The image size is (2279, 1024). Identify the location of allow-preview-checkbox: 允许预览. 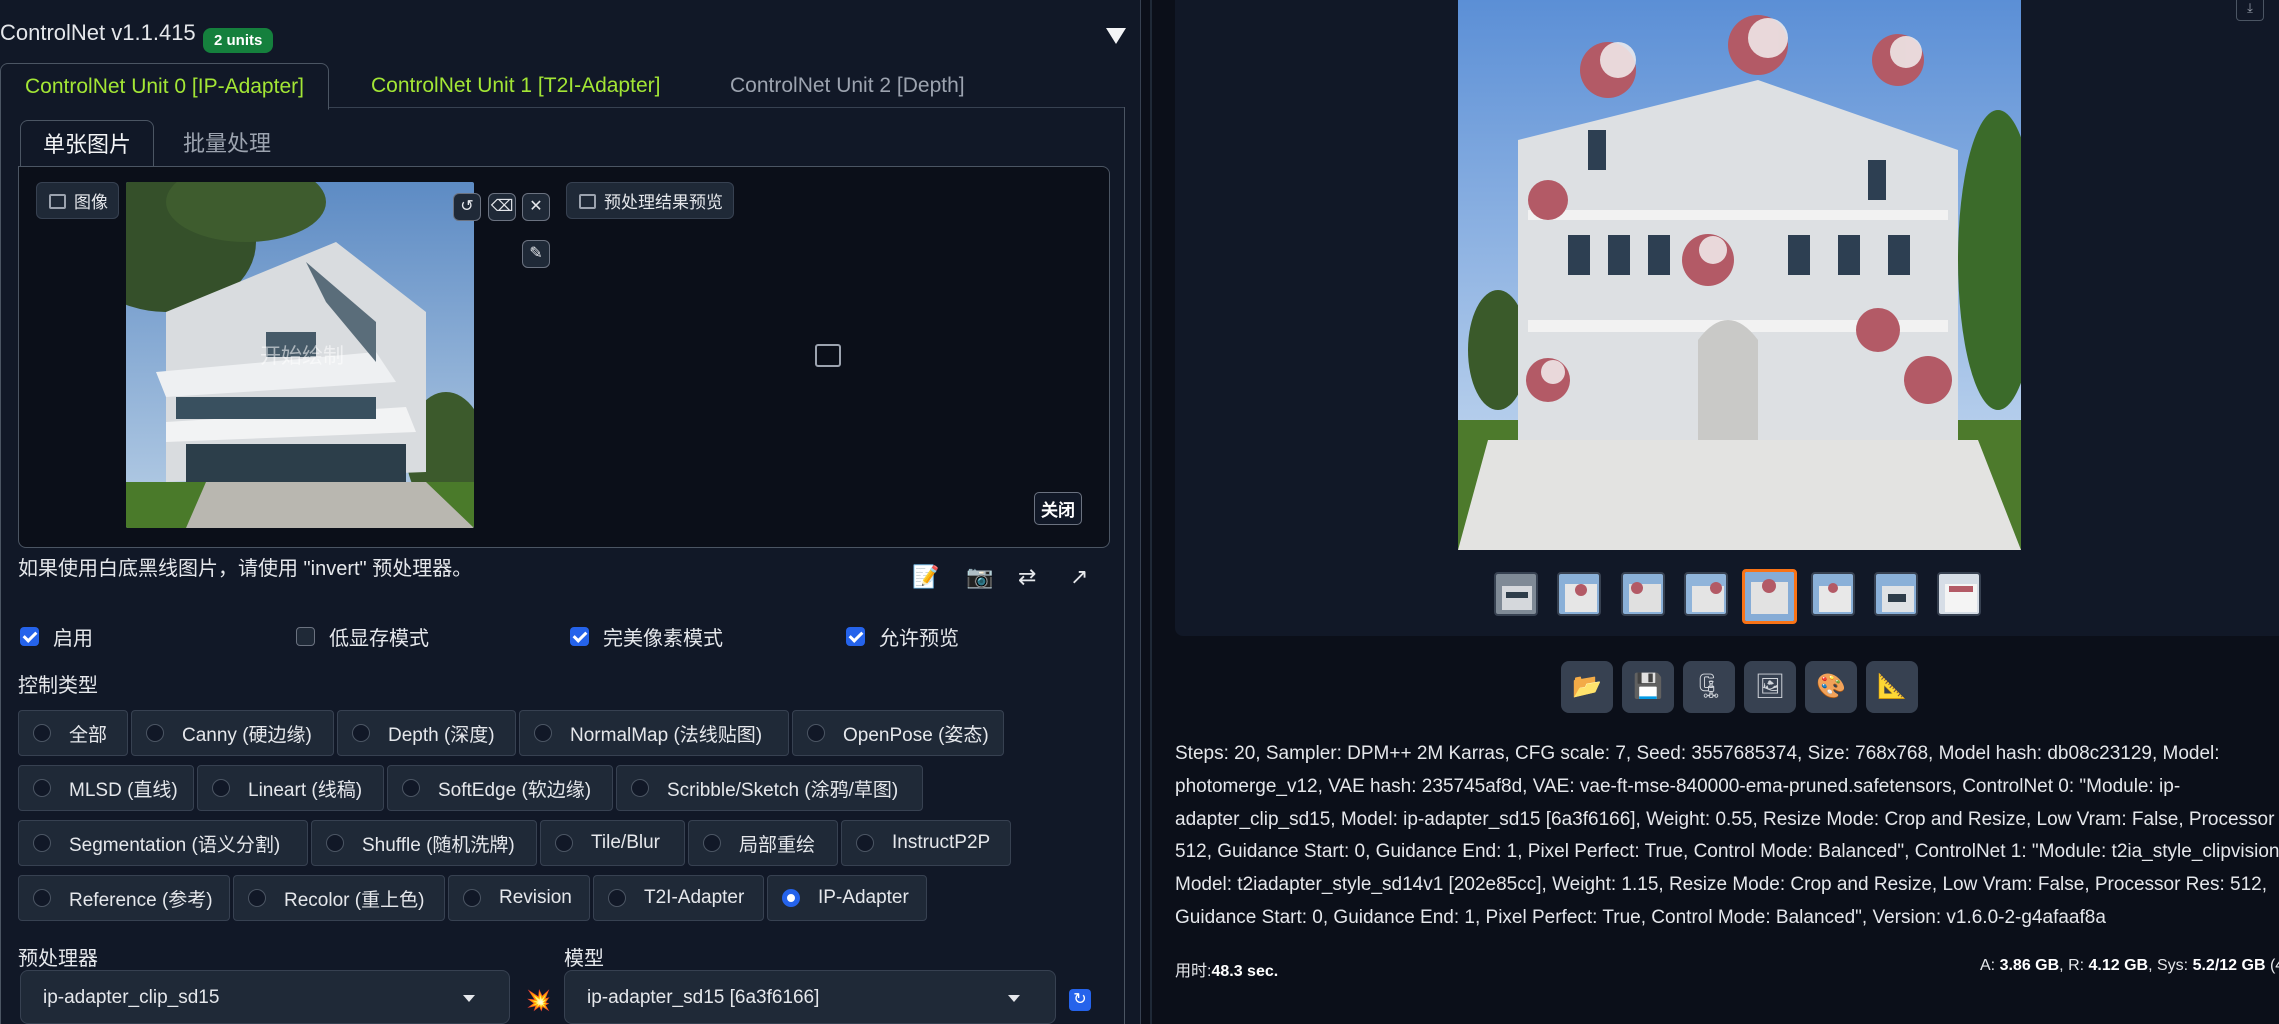
(902, 636).